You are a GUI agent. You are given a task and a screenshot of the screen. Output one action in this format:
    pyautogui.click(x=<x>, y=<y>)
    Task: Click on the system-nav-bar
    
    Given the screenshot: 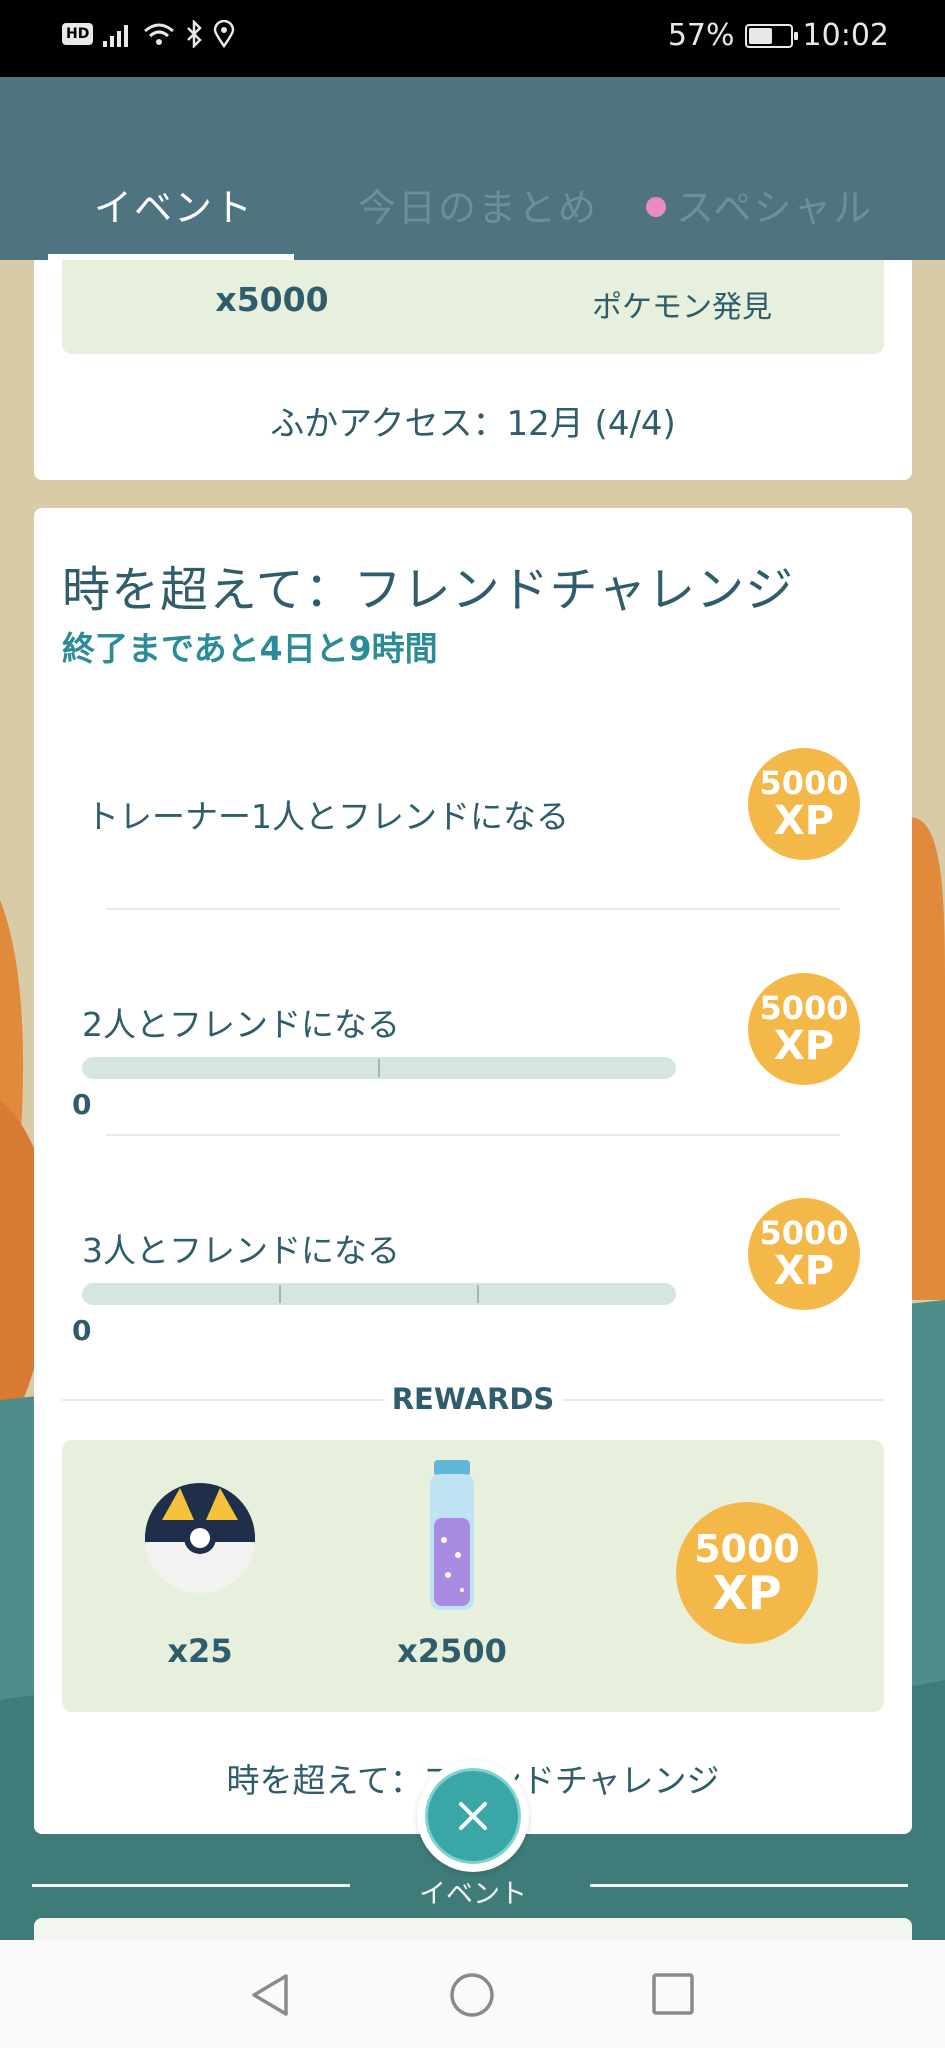 What is the action you would take?
    pyautogui.click(x=472, y=1994)
    